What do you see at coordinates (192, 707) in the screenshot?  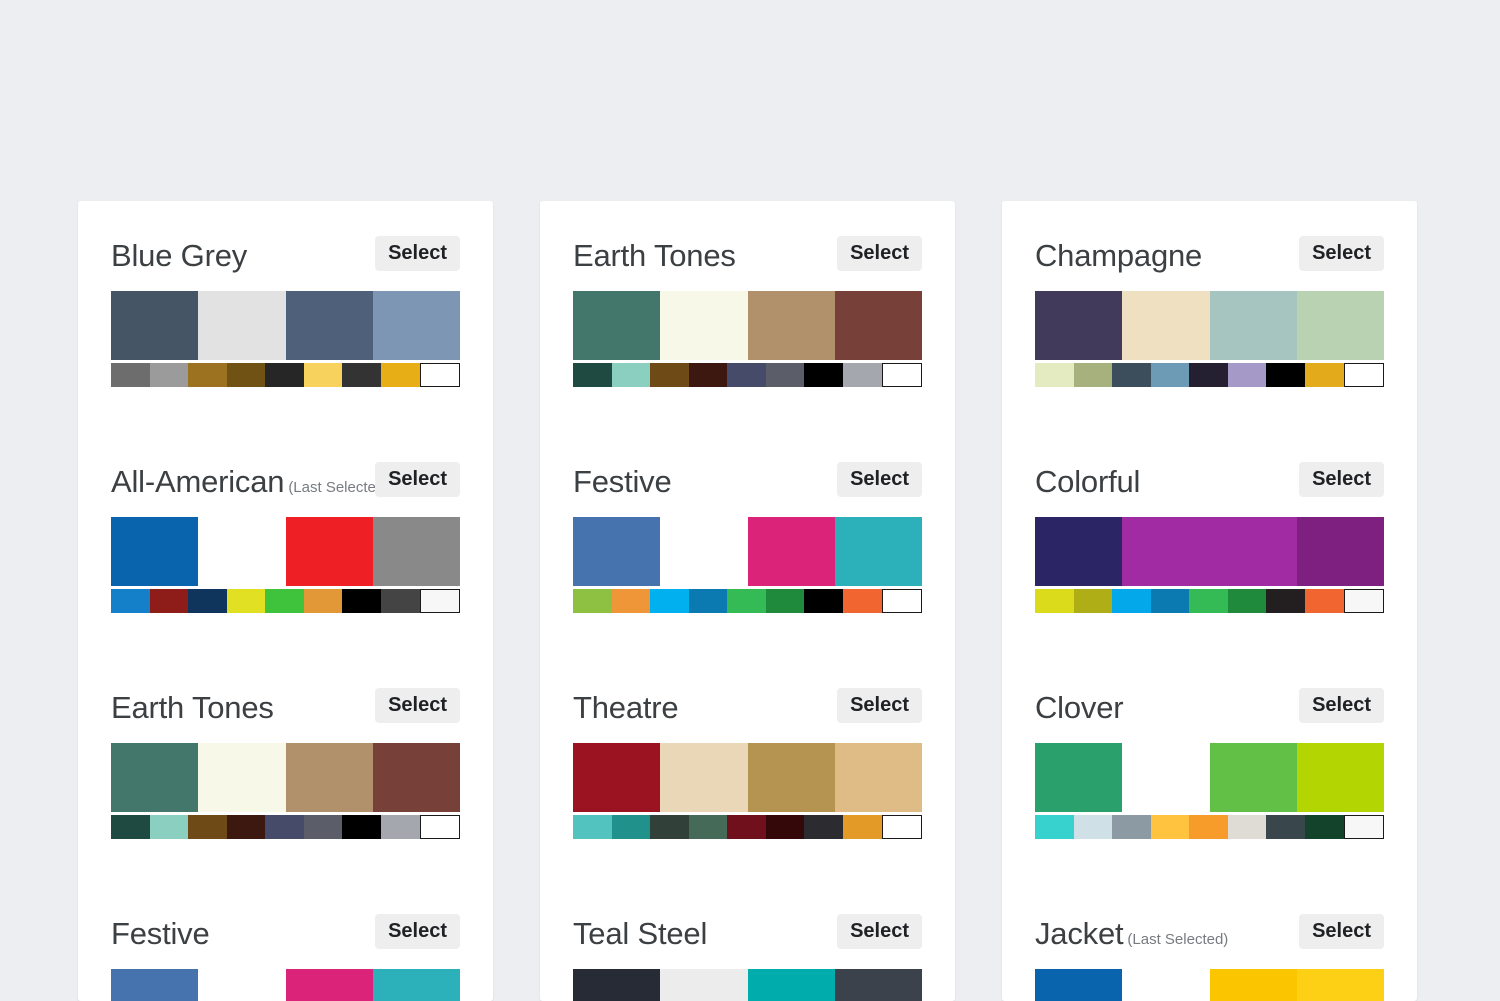 I see `palette-title: Earth Tones` at bounding box center [192, 707].